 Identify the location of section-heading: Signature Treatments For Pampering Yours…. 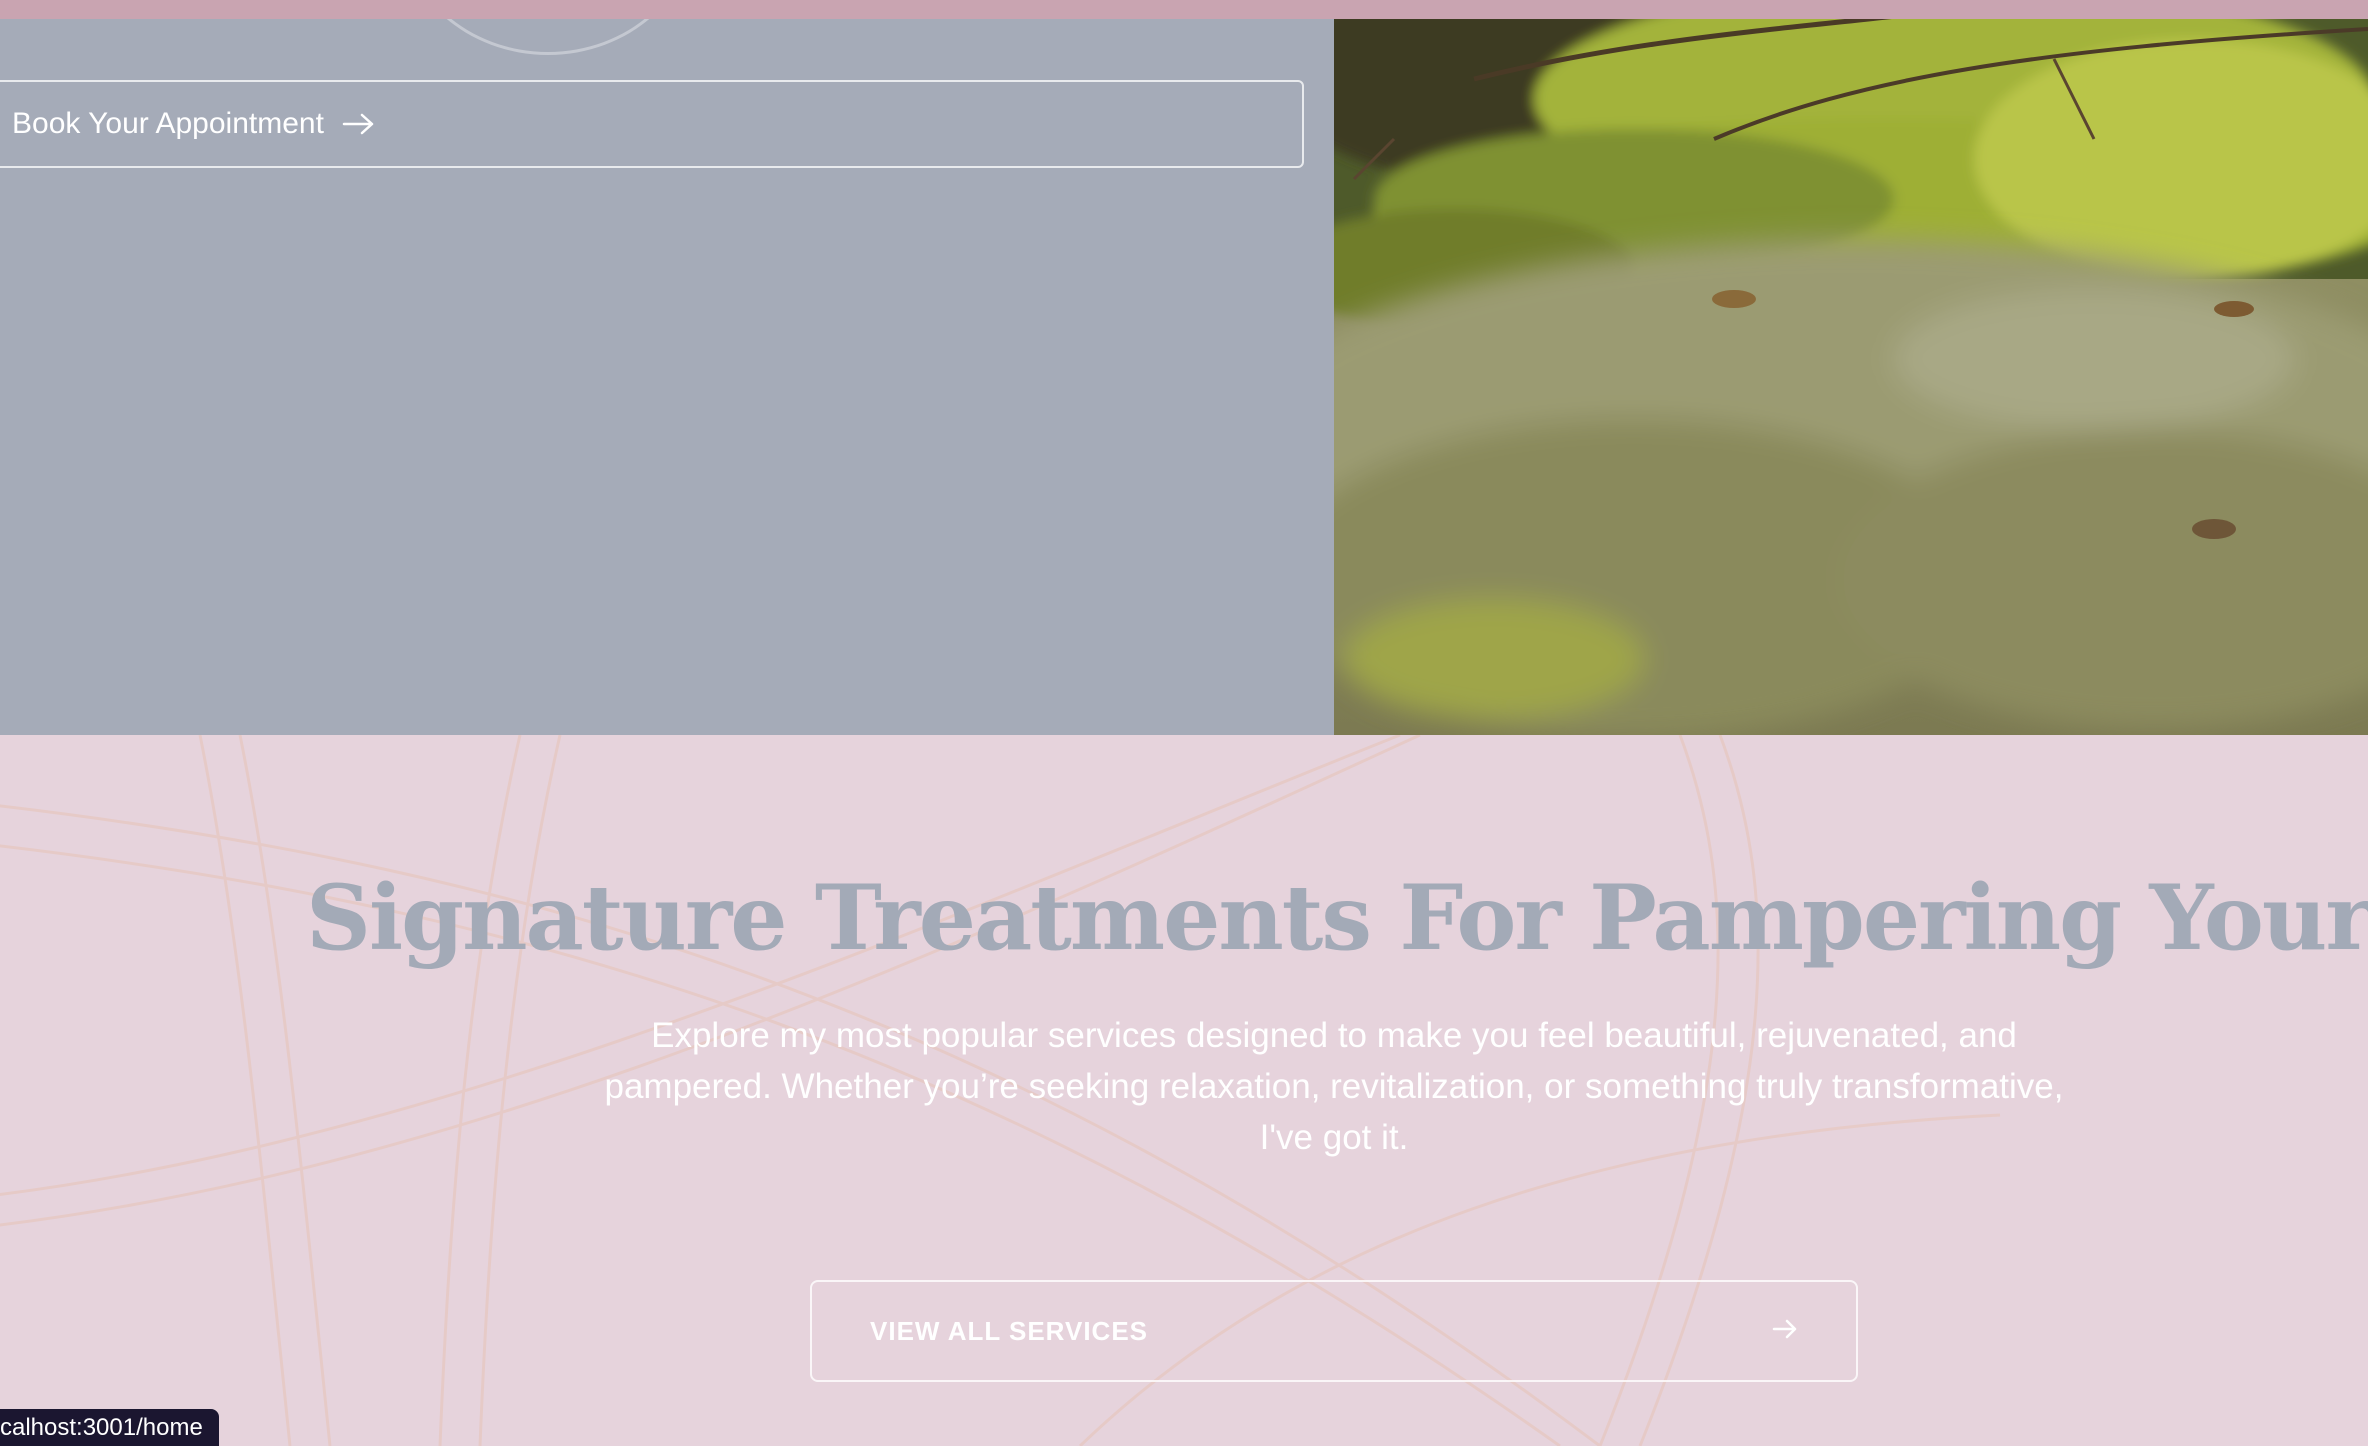
(1337, 918).